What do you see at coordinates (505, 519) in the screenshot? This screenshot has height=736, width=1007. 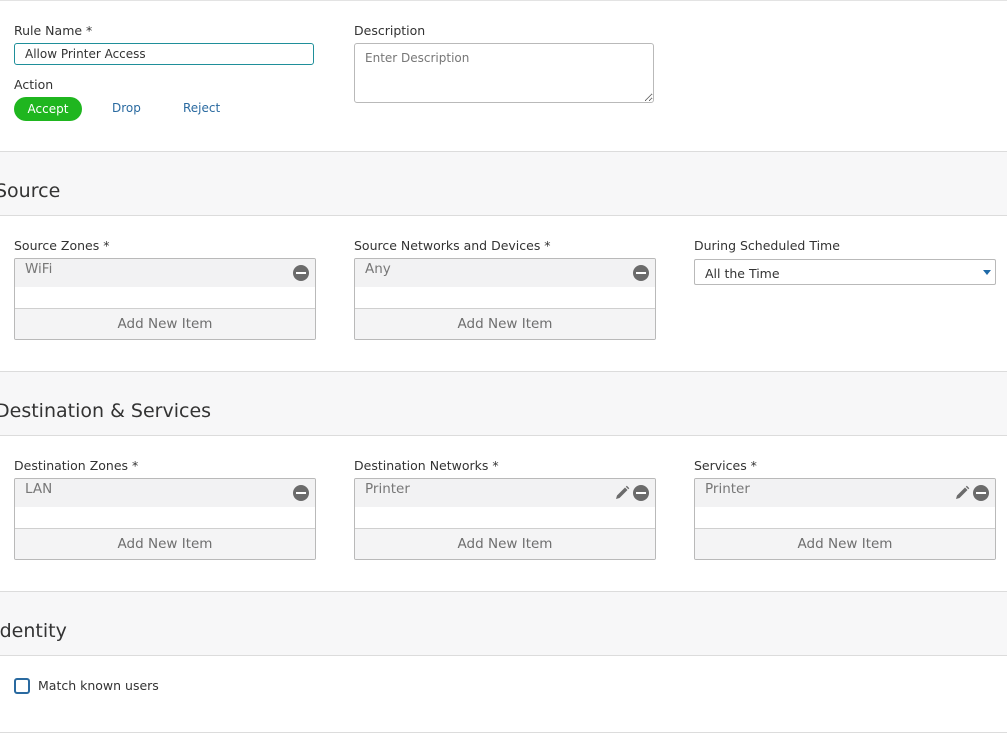 I see `destination-networks-list: Printer Add New Item` at bounding box center [505, 519].